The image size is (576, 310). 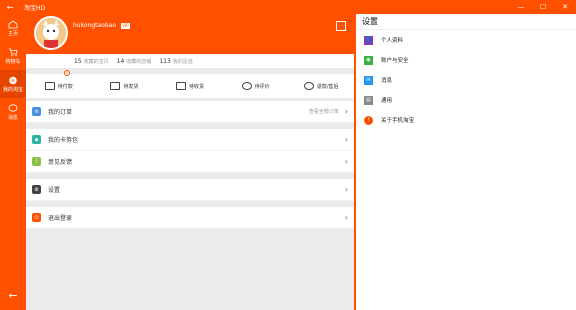 I want to click on refund-icon, so click(x=308, y=86).